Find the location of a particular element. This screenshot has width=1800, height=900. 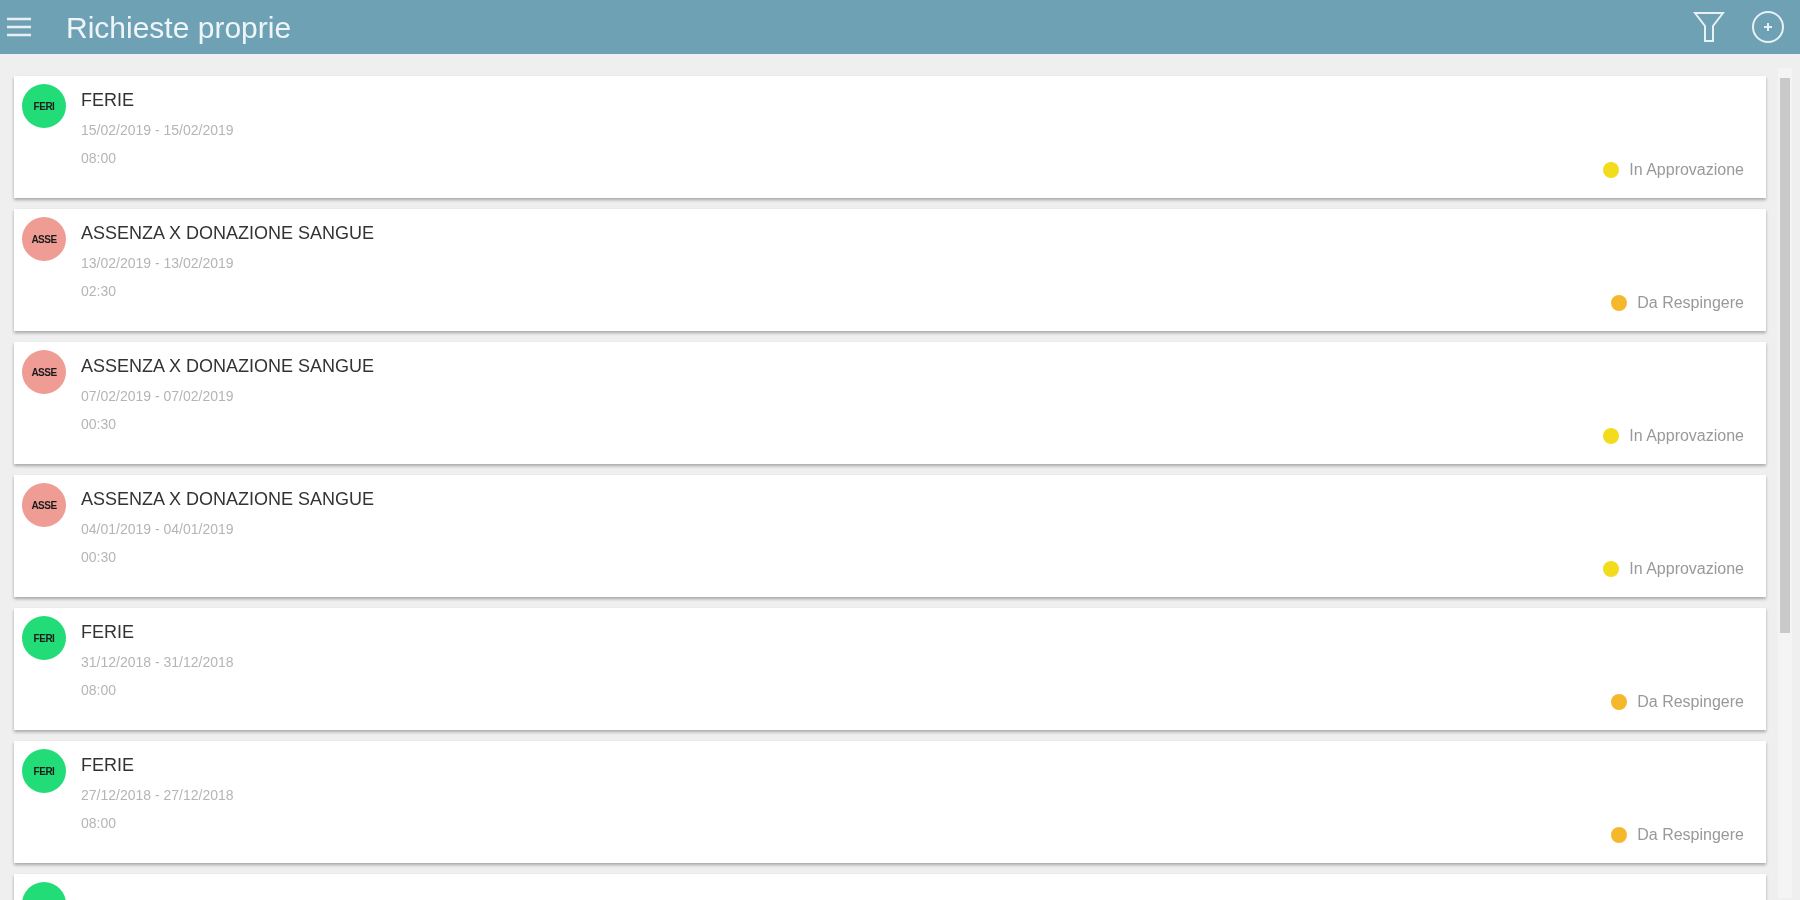

page-title: Richieste proprie is located at coordinates (179, 27).